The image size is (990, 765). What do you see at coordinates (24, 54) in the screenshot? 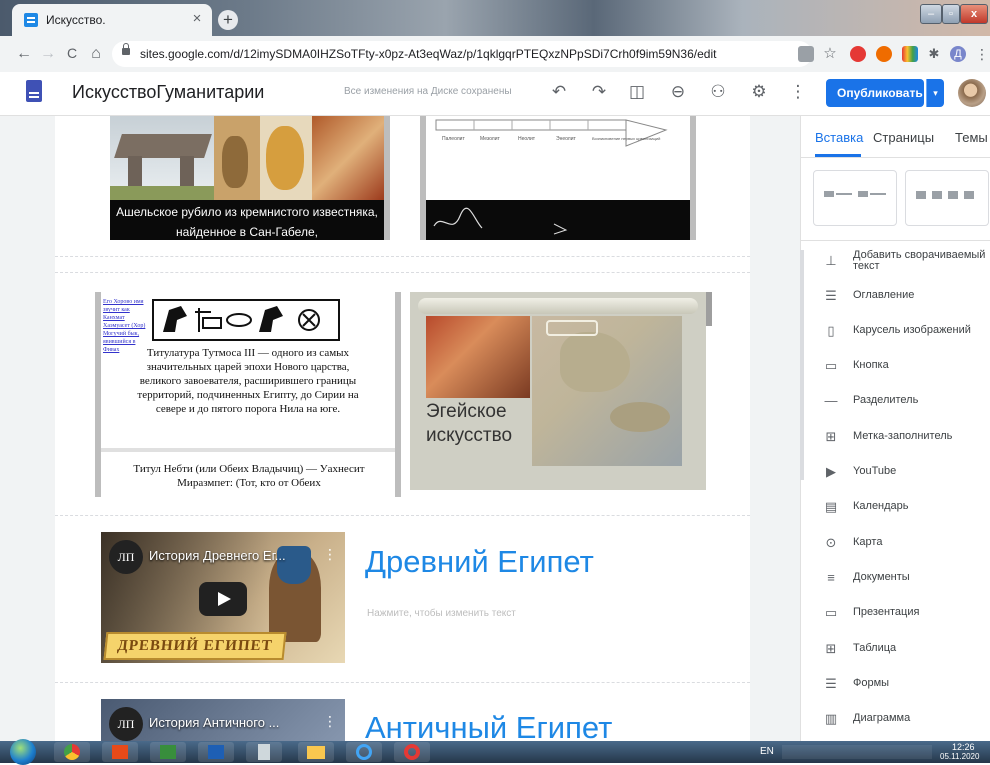
I see `back-arrow-icon: ←` at bounding box center [24, 54].